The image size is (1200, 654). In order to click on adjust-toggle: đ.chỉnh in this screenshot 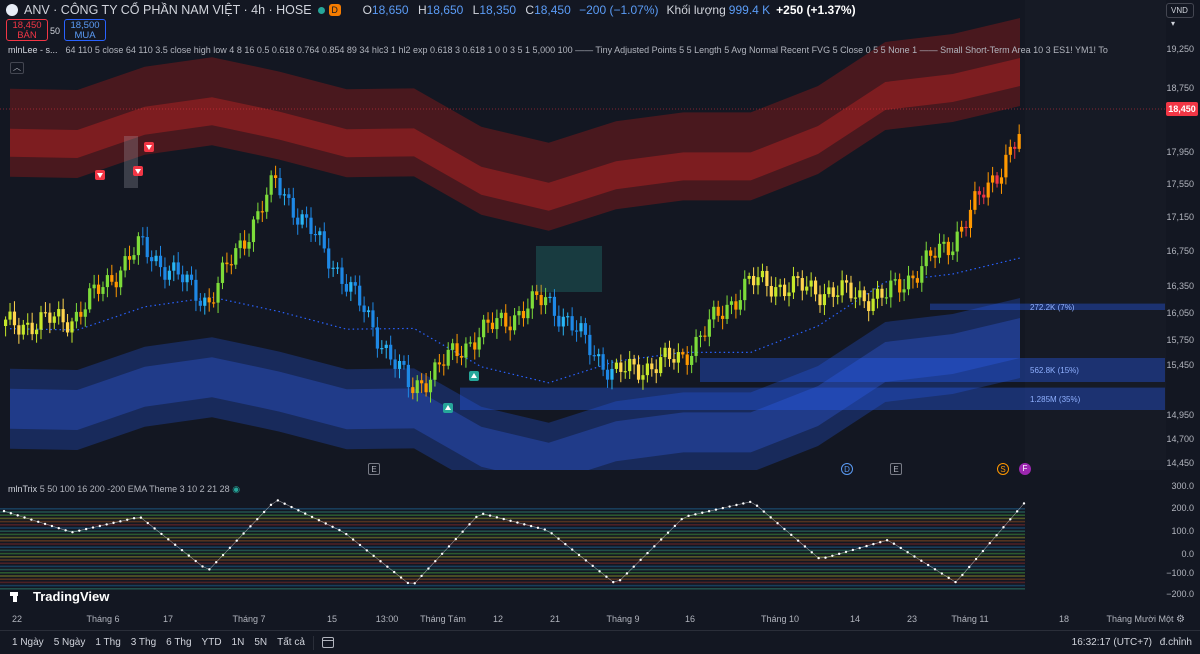, I will do `click(1176, 642)`.